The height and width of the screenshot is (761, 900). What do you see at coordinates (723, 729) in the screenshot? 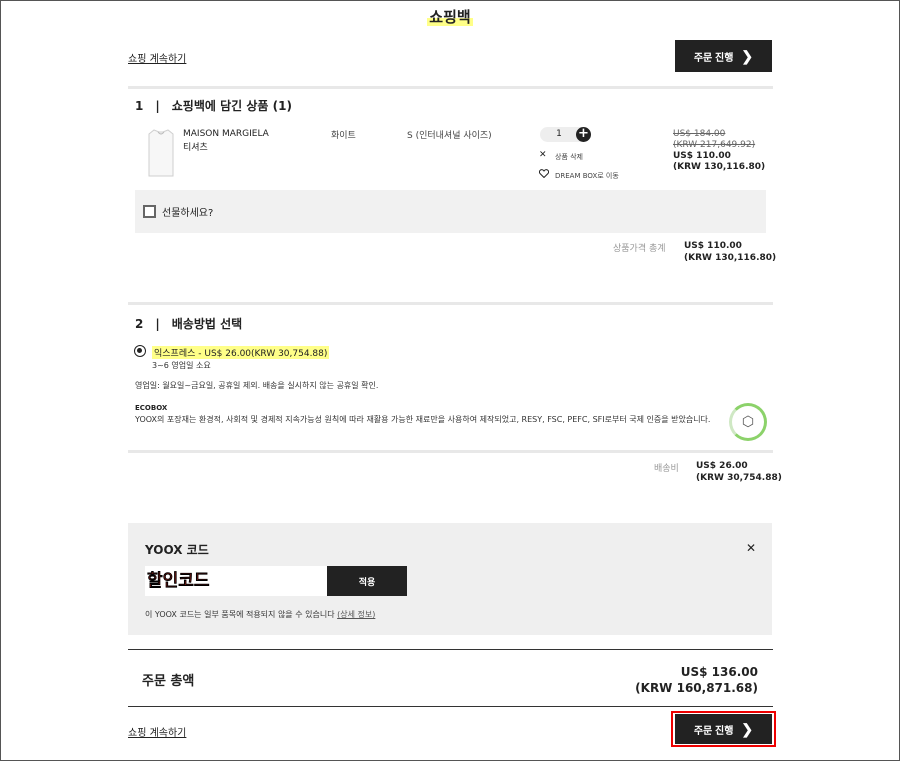
I see `highlight-box` at bounding box center [723, 729].